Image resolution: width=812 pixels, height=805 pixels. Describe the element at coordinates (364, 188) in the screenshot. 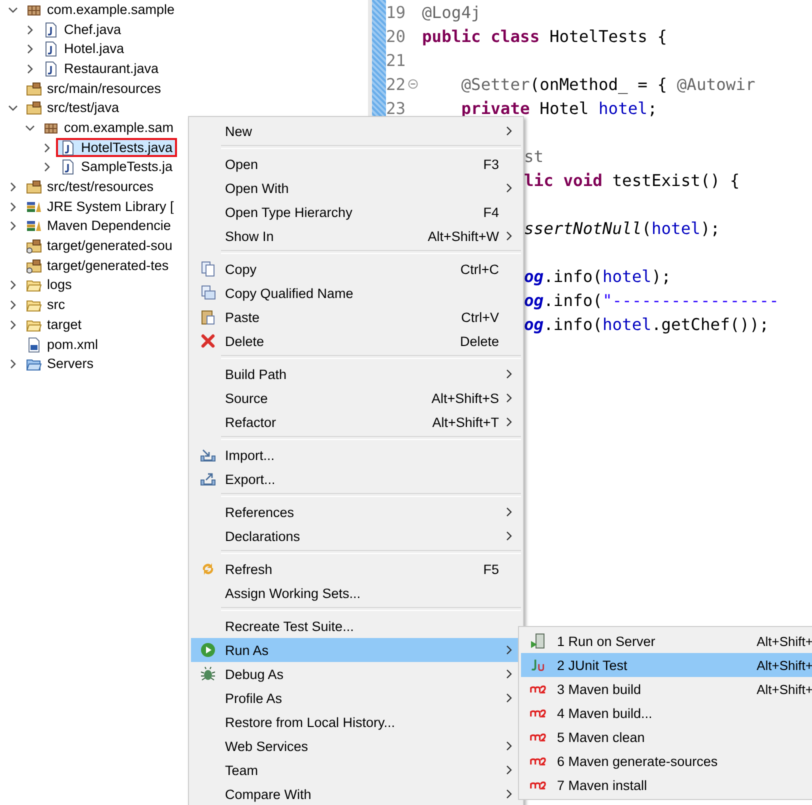

I see `menu-item: Open With` at that location.